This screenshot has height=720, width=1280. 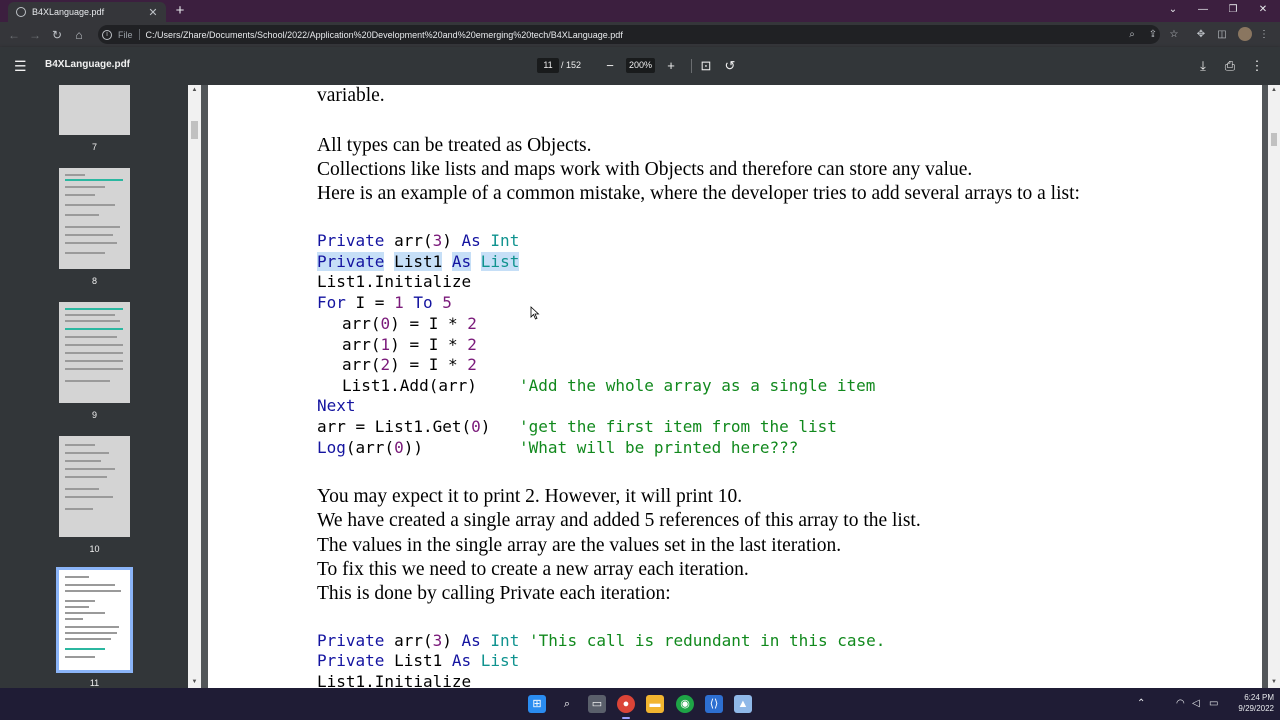 What do you see at coordinates (1203, 66) in the screenshot?
I see `download-icon: ⤓` at bounding box center [1203, 66].